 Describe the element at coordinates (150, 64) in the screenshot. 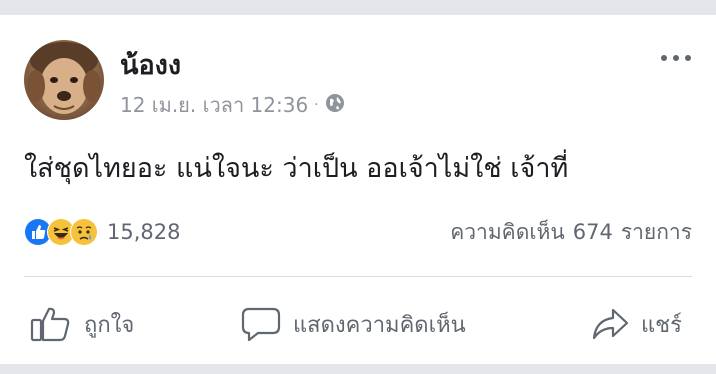

I see `author-name: น้องง` at that location.